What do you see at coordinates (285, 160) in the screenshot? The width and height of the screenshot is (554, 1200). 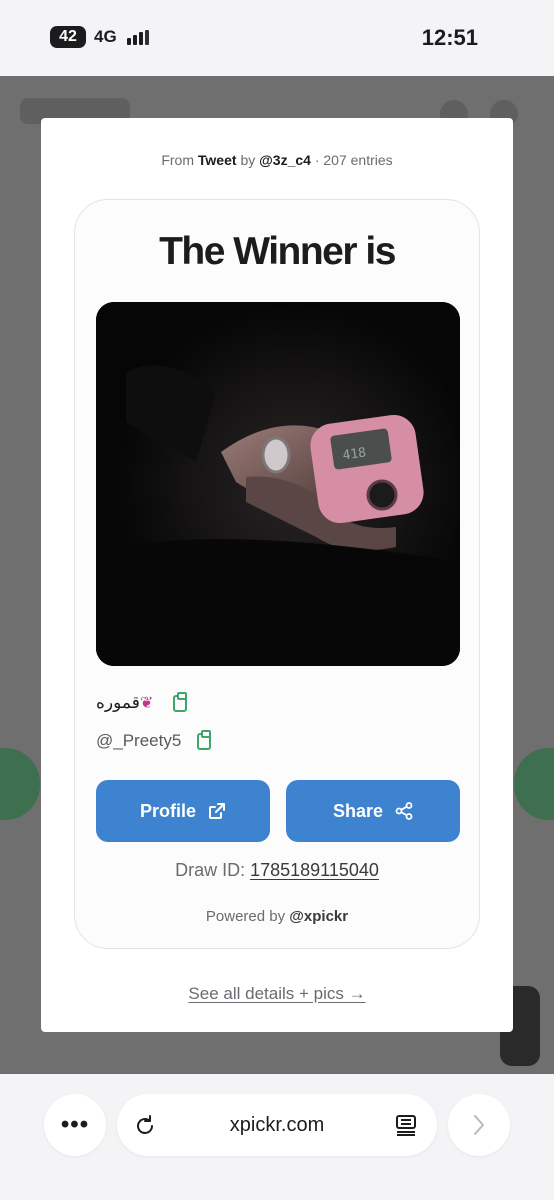 I see `author-handle: @3z_c4` at bounding box center [285, 160].